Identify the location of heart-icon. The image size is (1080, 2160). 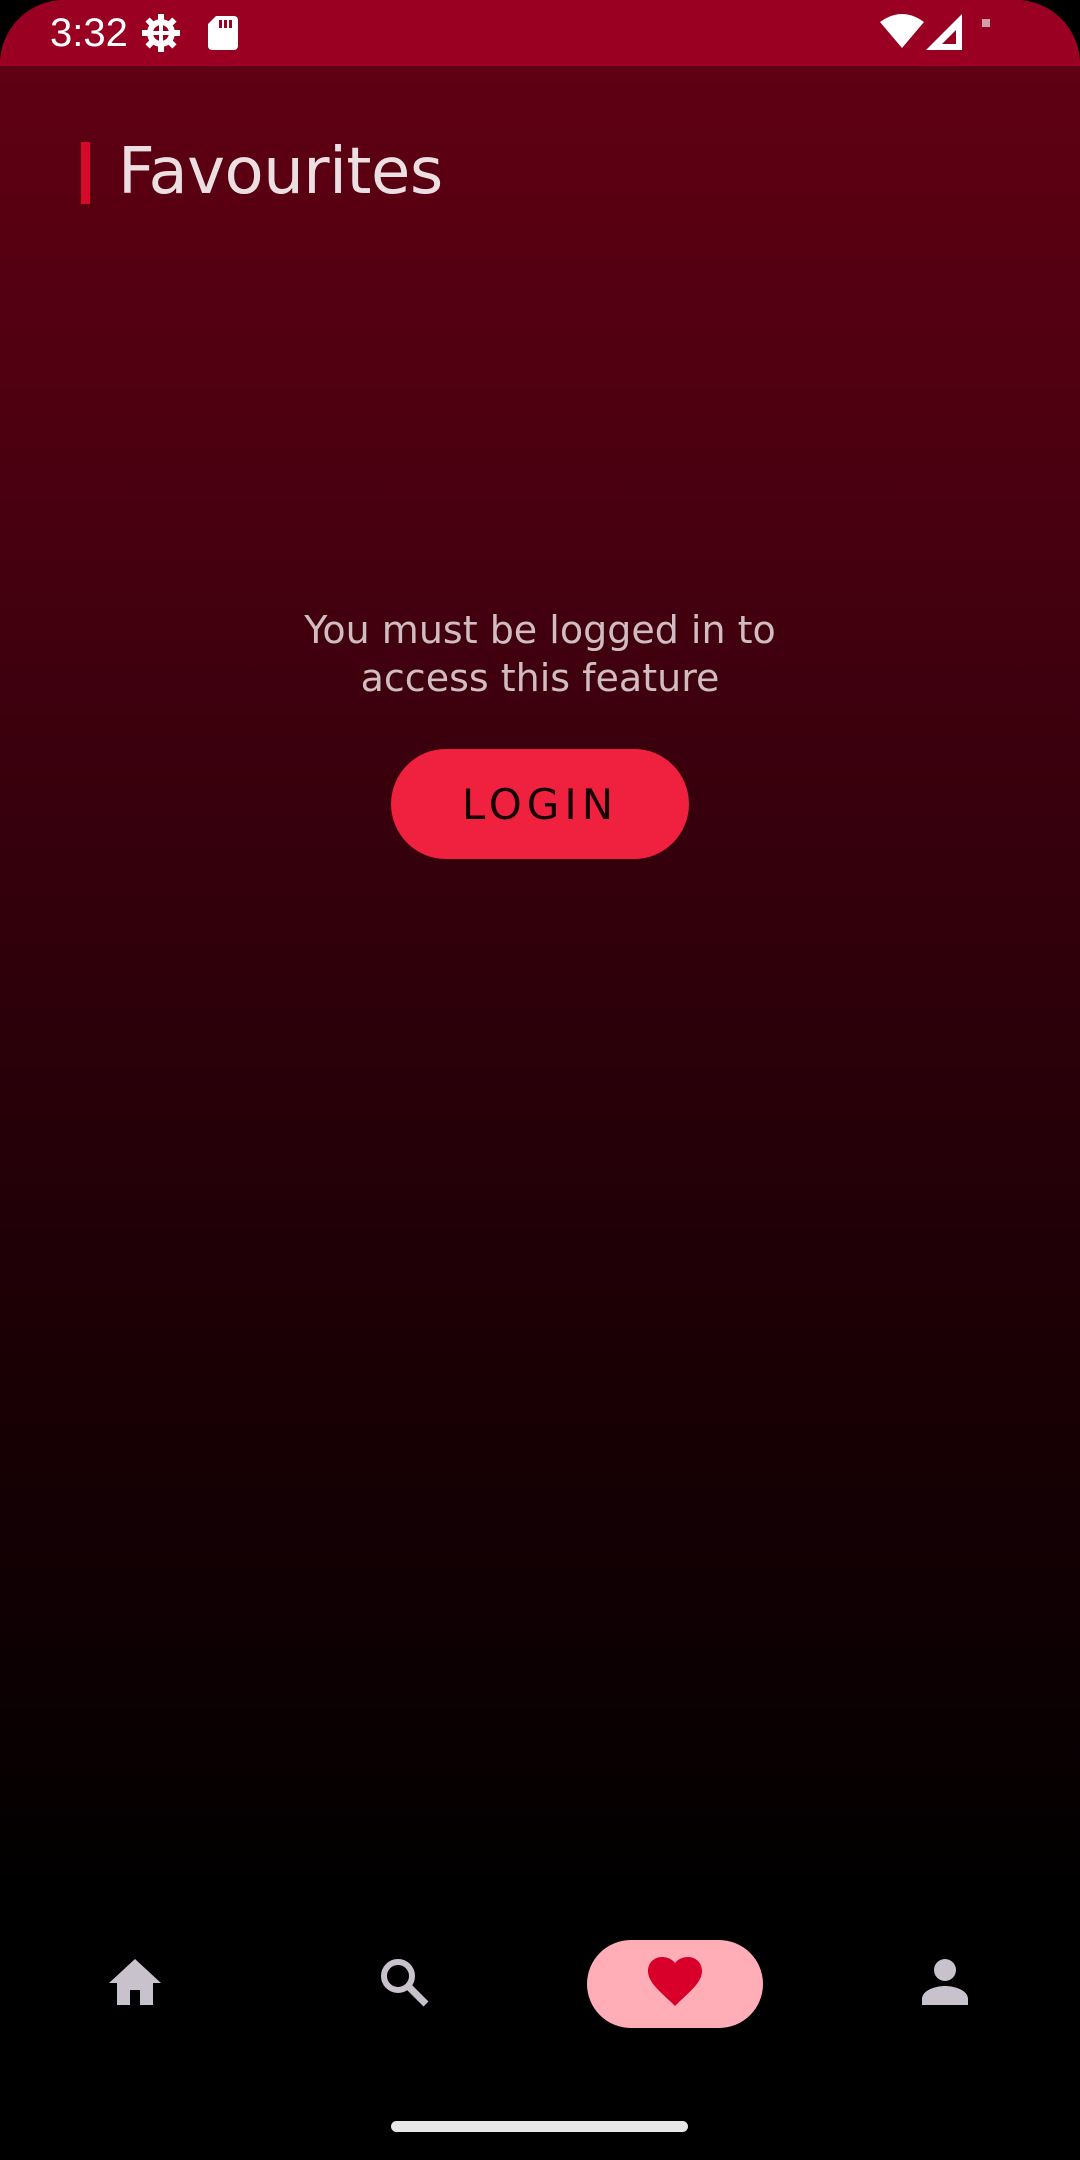
(675, 1984).